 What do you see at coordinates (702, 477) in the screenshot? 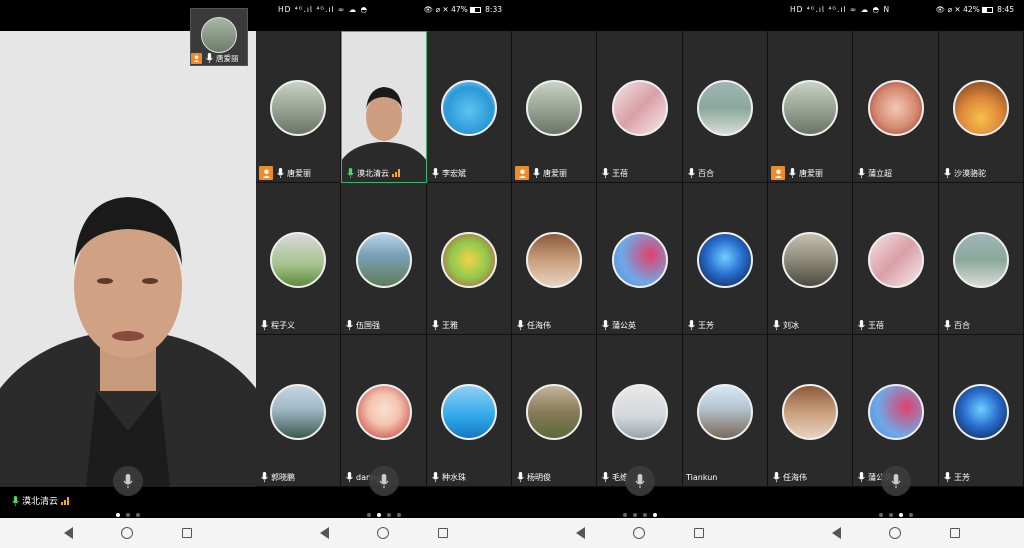
I see `participant-name: Tiankun` at bounding box center [702, 477].